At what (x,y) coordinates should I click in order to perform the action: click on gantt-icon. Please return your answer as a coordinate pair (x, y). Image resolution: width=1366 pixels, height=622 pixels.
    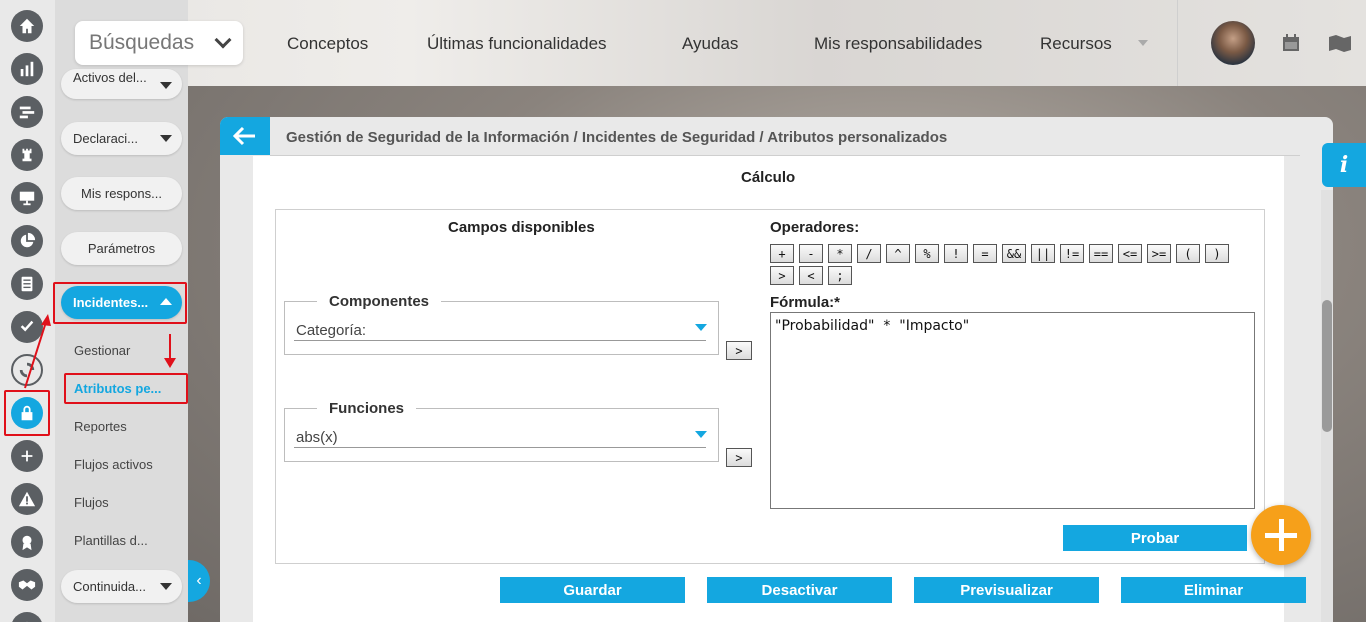
    Looking at the image, I should click on (27, 112).